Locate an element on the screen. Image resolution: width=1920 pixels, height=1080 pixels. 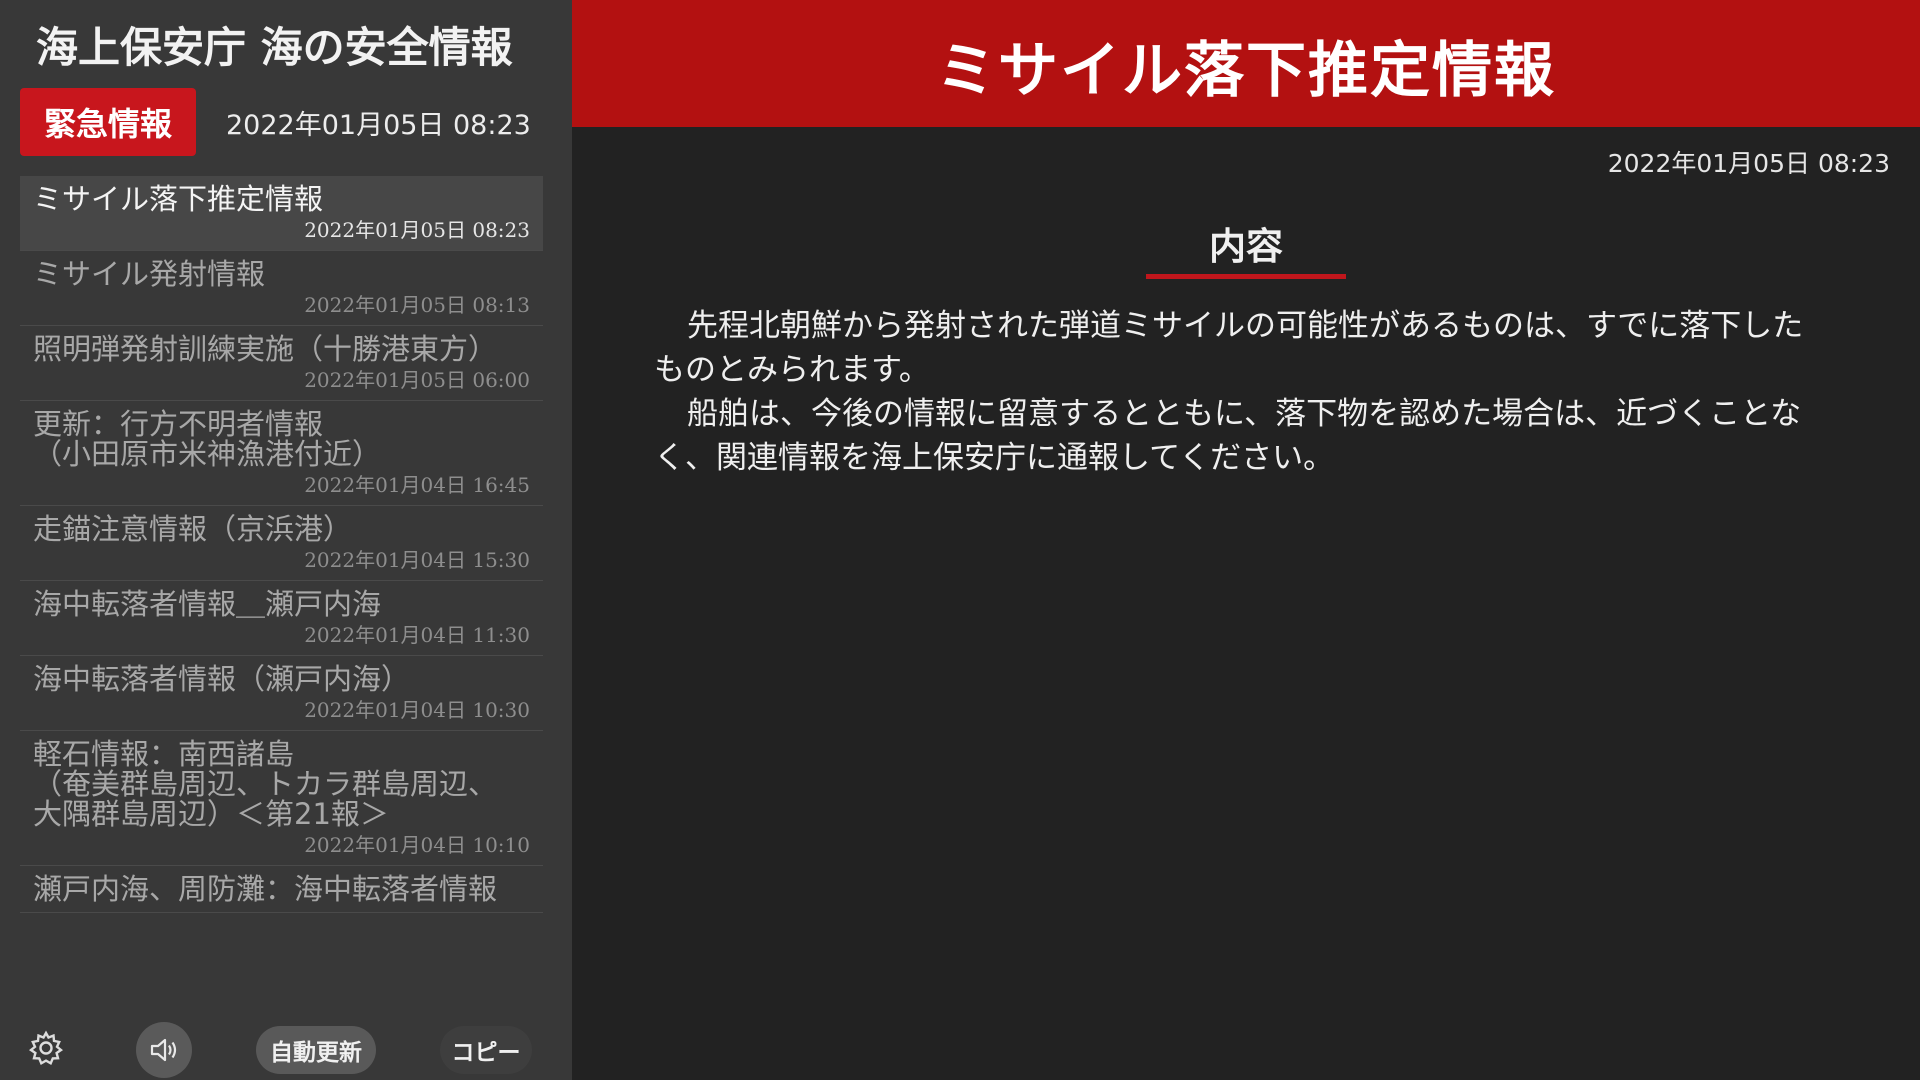
list-item-selected: ミサイル落下推定情報 2022年01月05日 08:23 is located at coordinates (281, 213).